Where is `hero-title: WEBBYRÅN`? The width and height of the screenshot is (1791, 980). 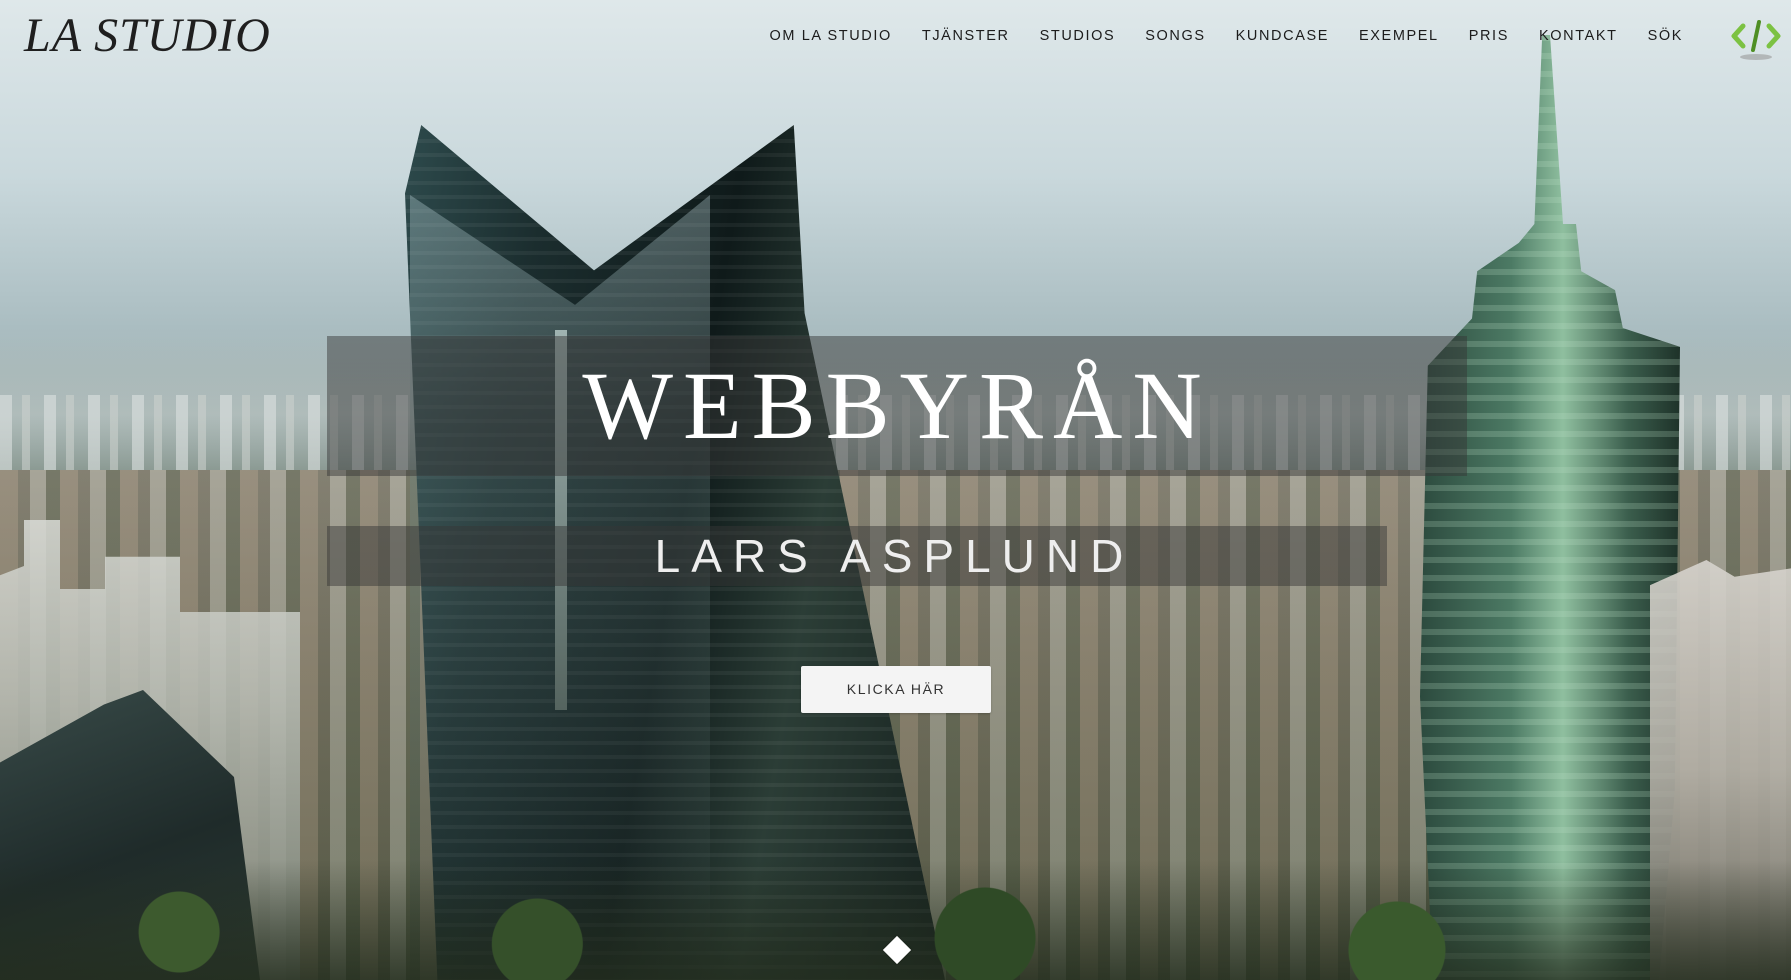
hero-title: WEBBYRÅN is located at coordinates (897, 405).